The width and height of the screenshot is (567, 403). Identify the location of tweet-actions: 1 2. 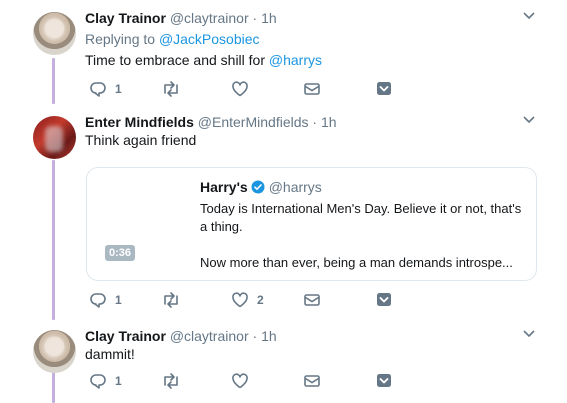
(245, 300).